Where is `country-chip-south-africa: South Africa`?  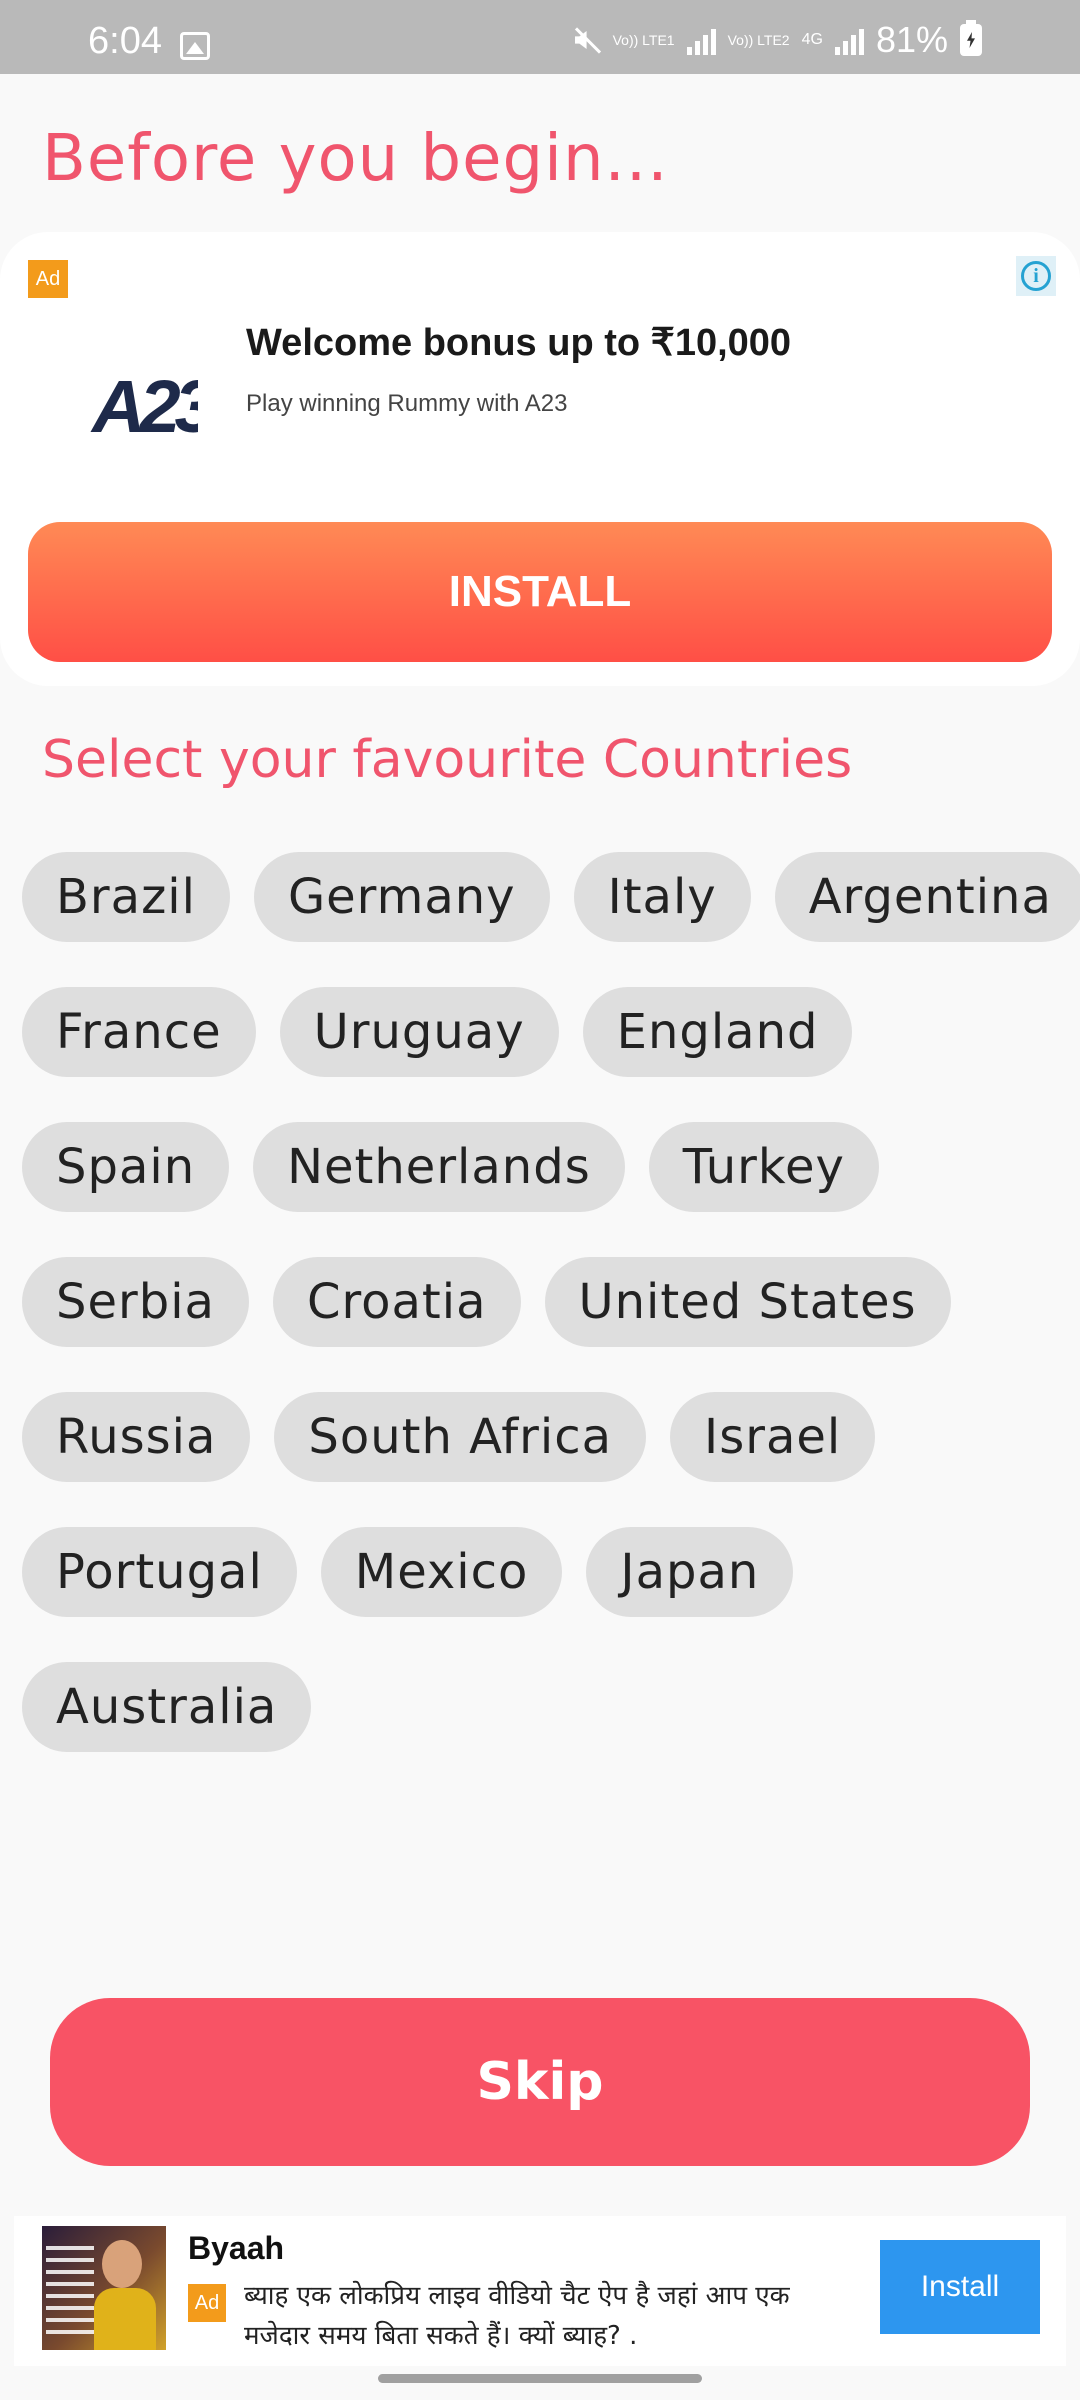 country-chip-south-africa: South Africa is located at coordinates (460, 1437).